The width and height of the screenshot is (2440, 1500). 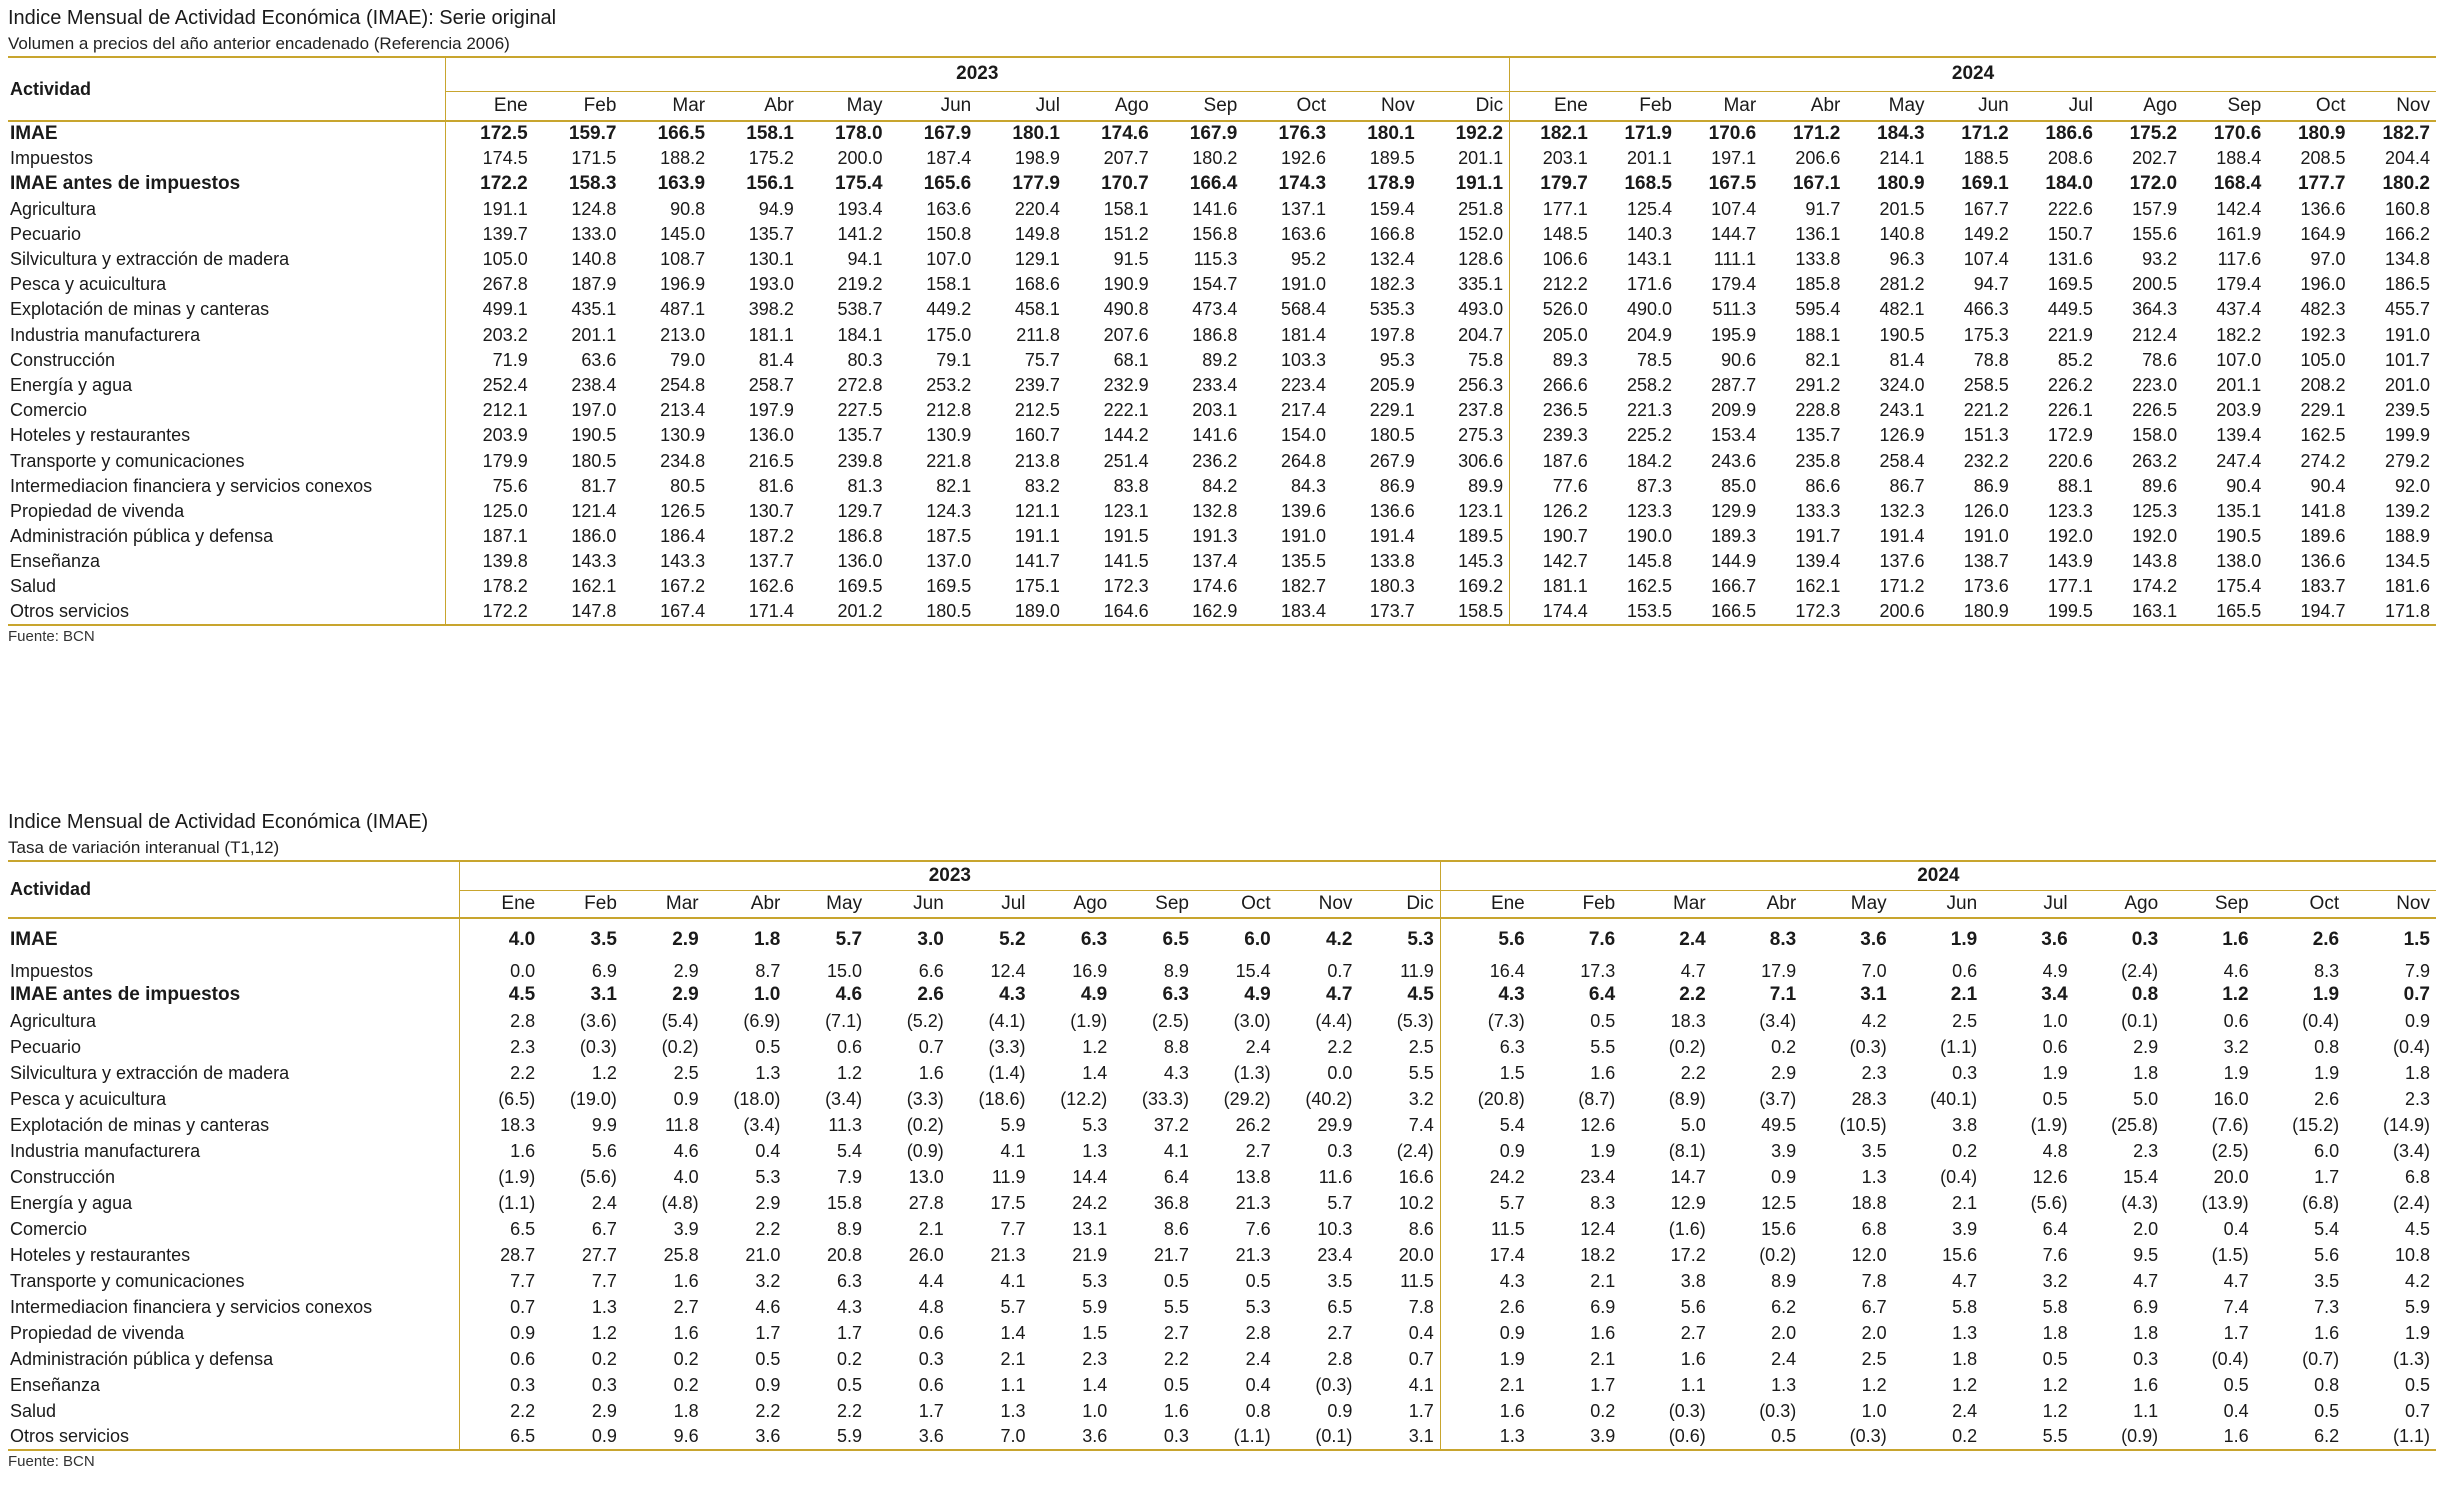 I want to click on value-cell: 3.4, so click(x=2054, y=994).